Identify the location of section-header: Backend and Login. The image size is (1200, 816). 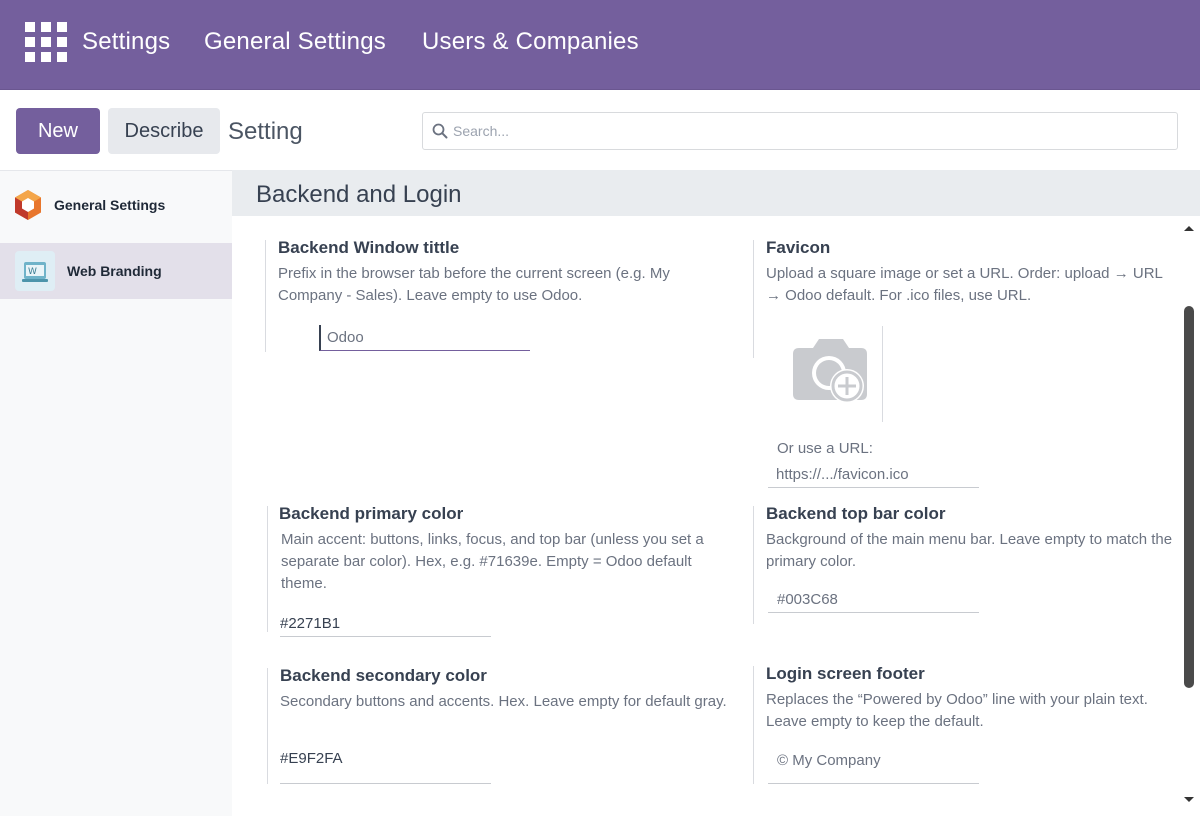
(716, 193).